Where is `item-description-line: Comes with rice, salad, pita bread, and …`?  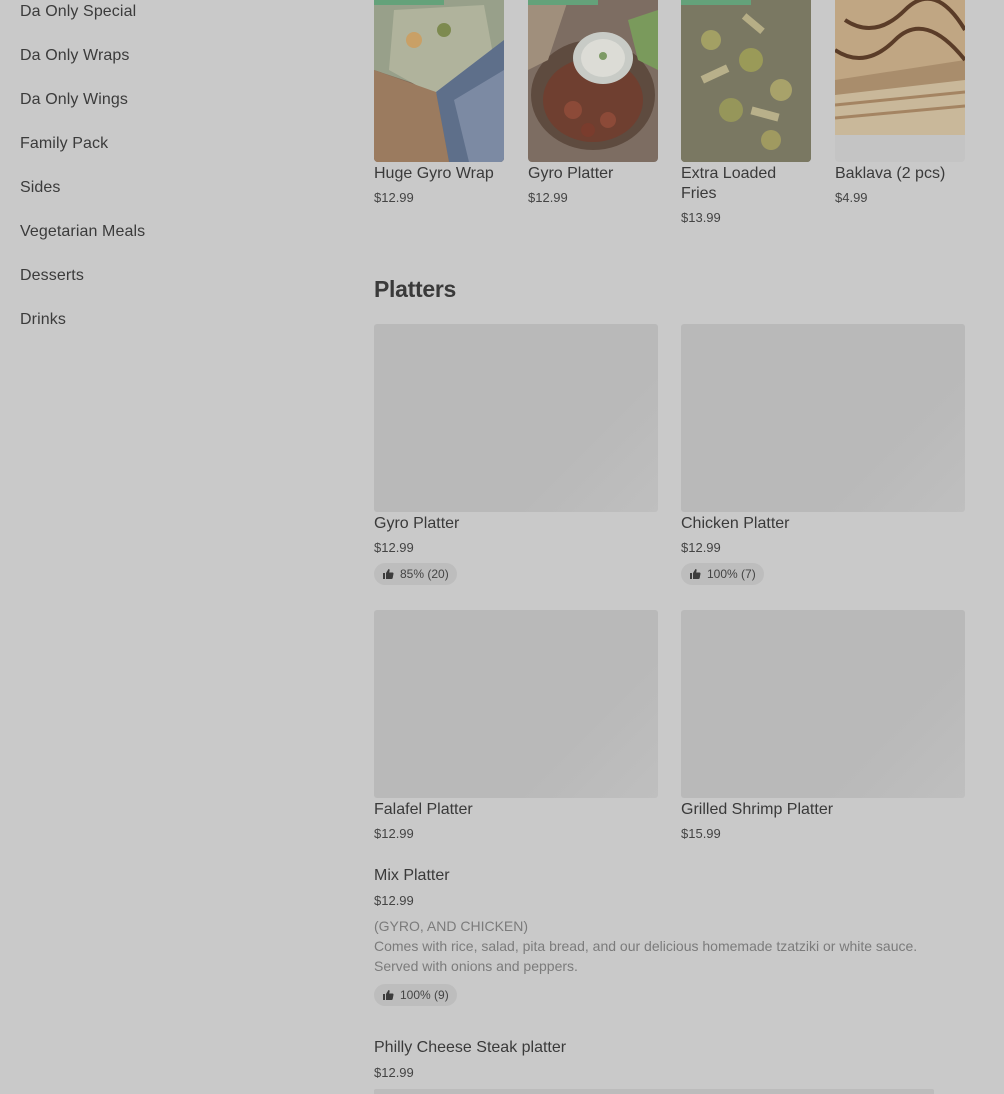 item-description-line: Comes with rice, salad, pita bread, and … is located at coordinates (646, 946).